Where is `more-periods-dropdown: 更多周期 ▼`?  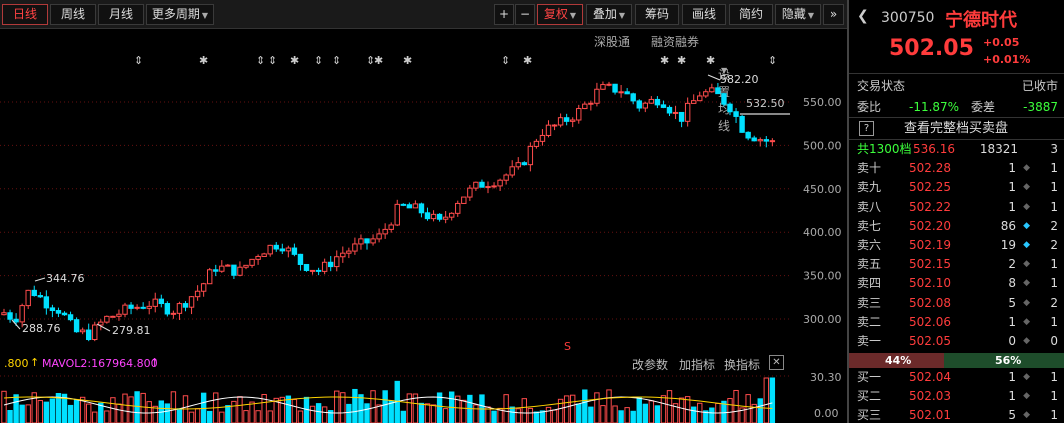
more-periods-dropdown: 更多周期 ▼ is located at coordinates (180, 14).